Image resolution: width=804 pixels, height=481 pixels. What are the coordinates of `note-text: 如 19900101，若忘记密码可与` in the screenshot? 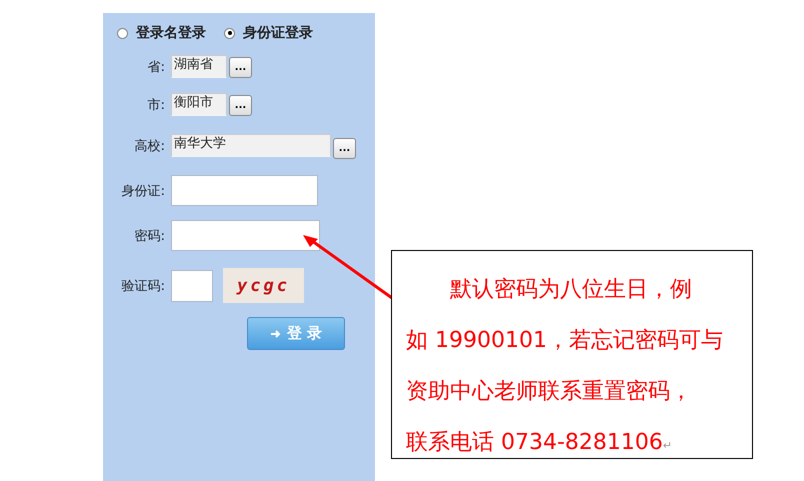 It's located at (564, 340).